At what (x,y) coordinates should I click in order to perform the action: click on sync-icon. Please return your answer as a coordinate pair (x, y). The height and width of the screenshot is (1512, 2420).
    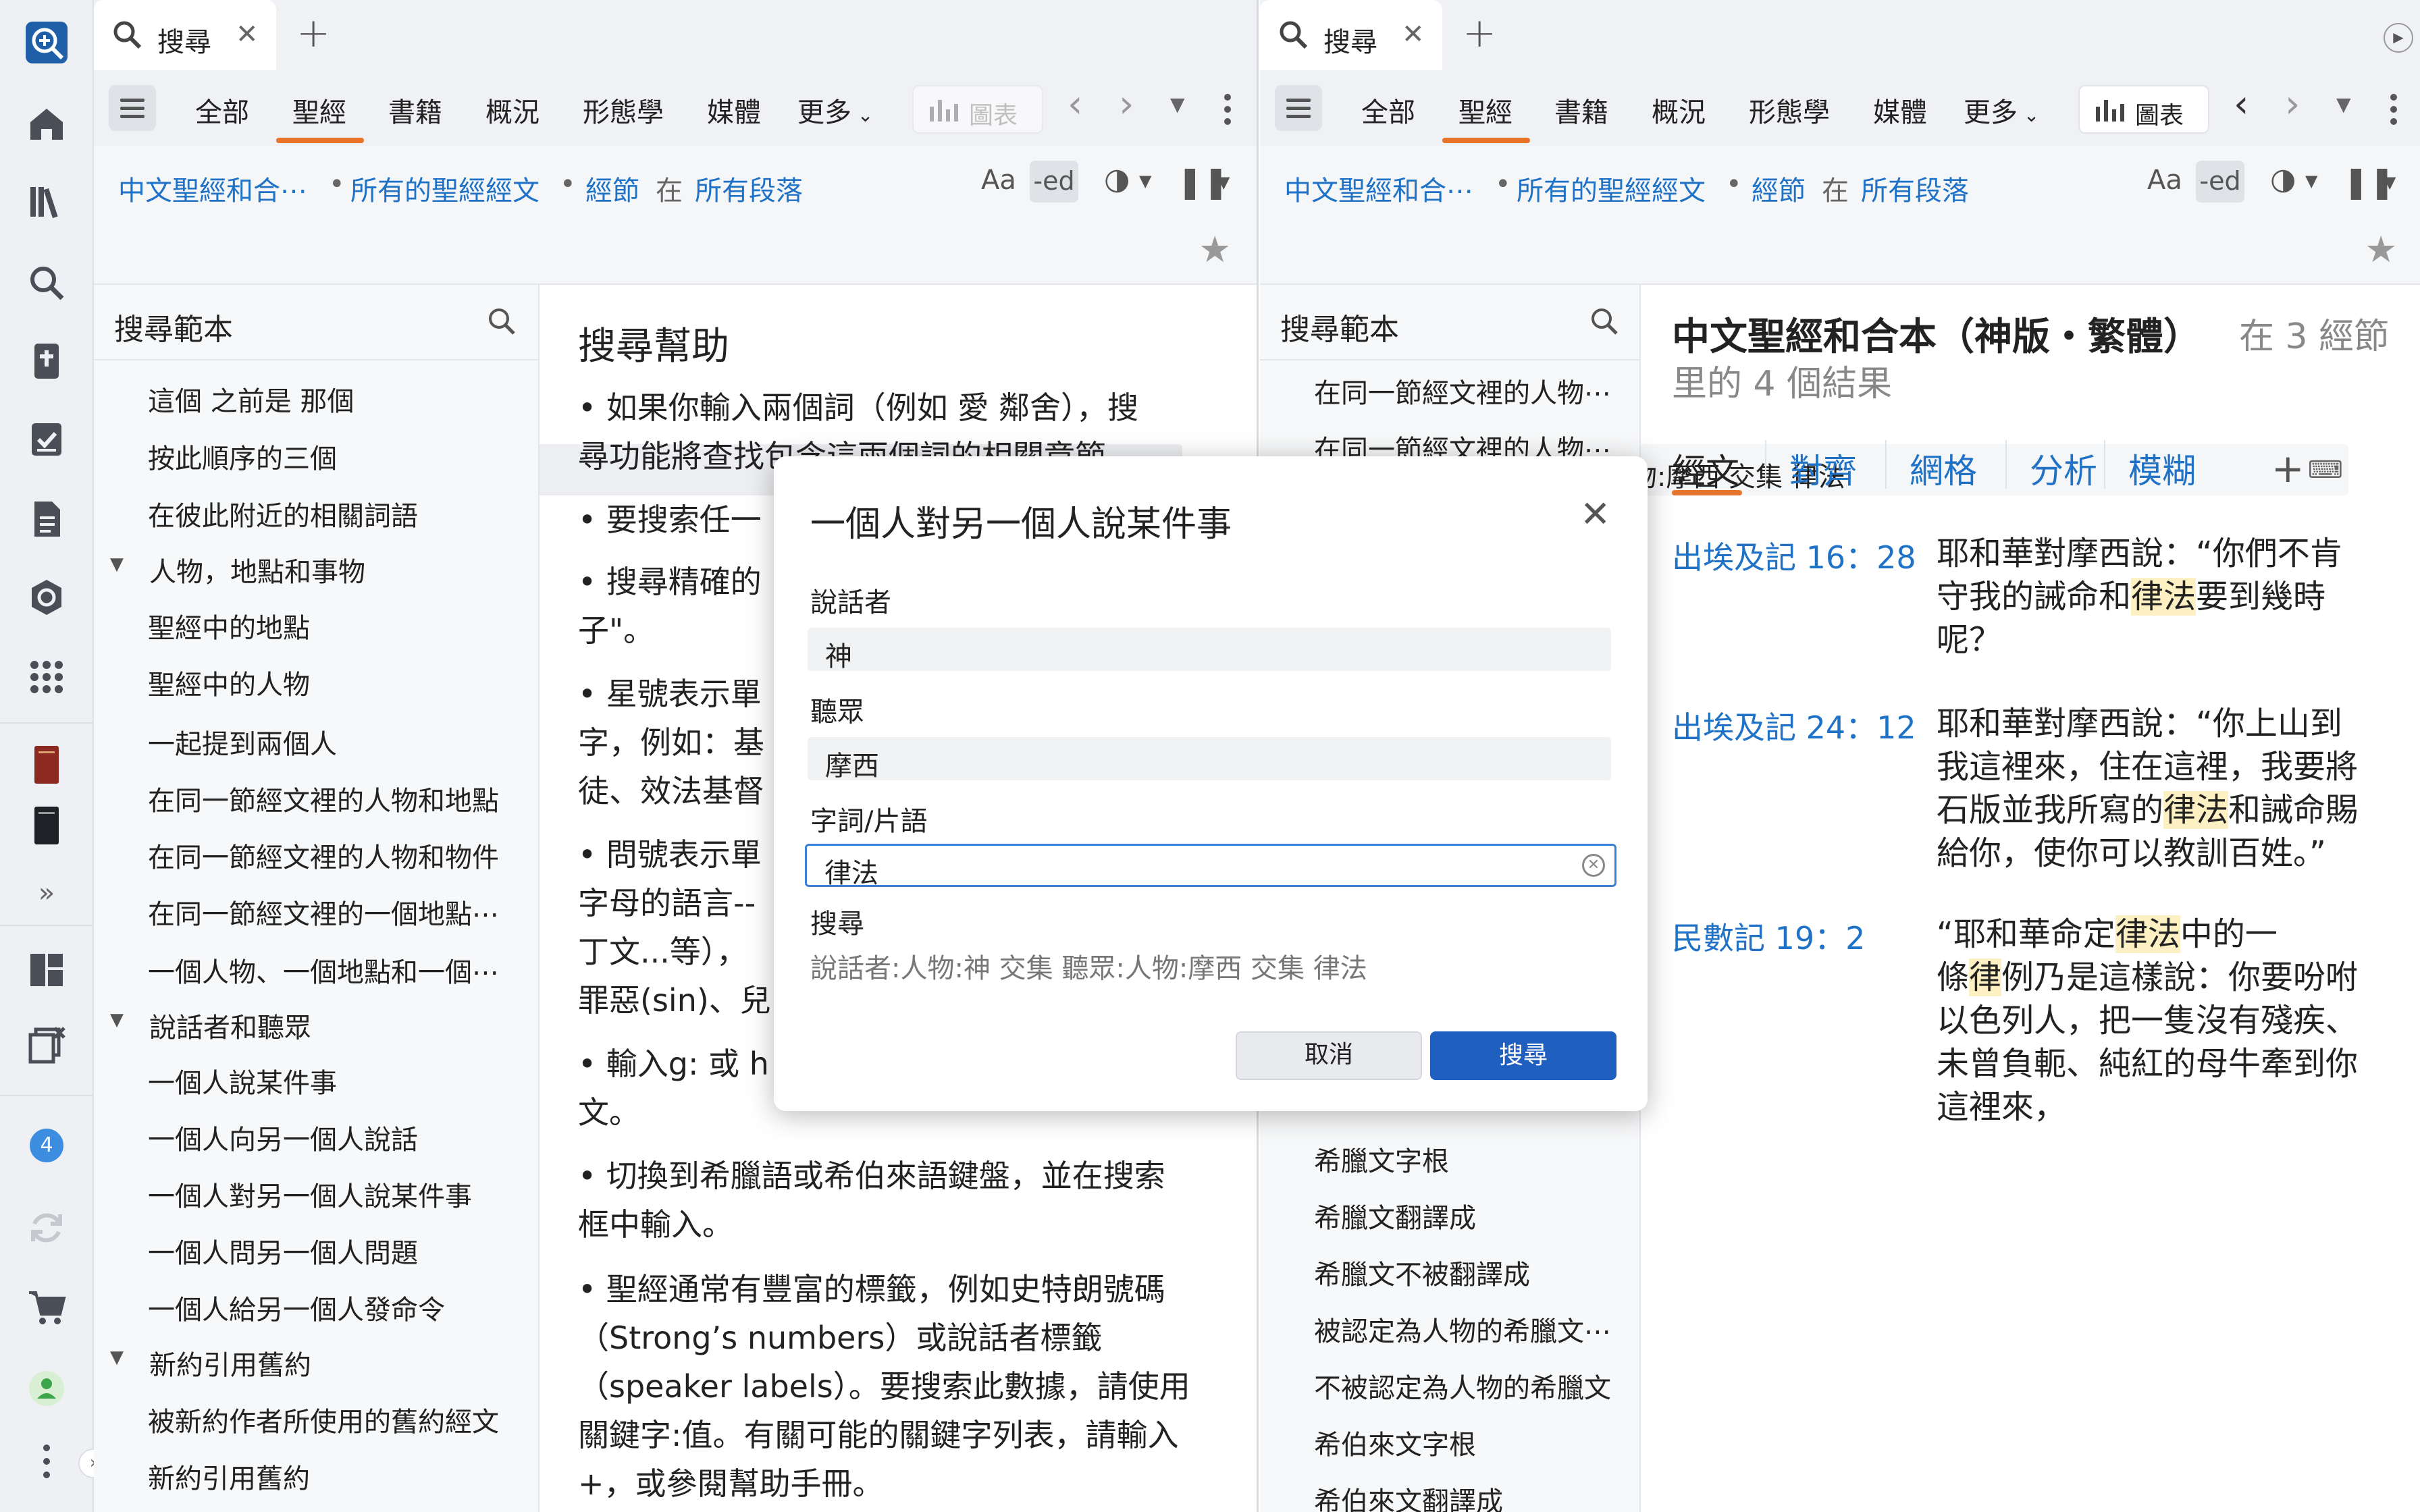
    Looking at the image, I should click on (46, 1228).